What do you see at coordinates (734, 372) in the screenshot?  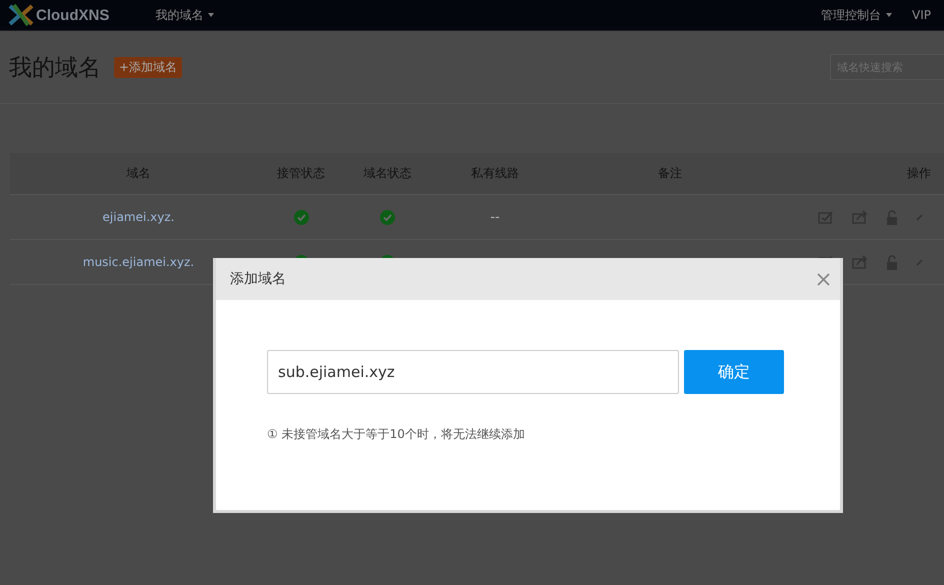 I see `confirm-button: 确定` at bounding box center [734, 372].